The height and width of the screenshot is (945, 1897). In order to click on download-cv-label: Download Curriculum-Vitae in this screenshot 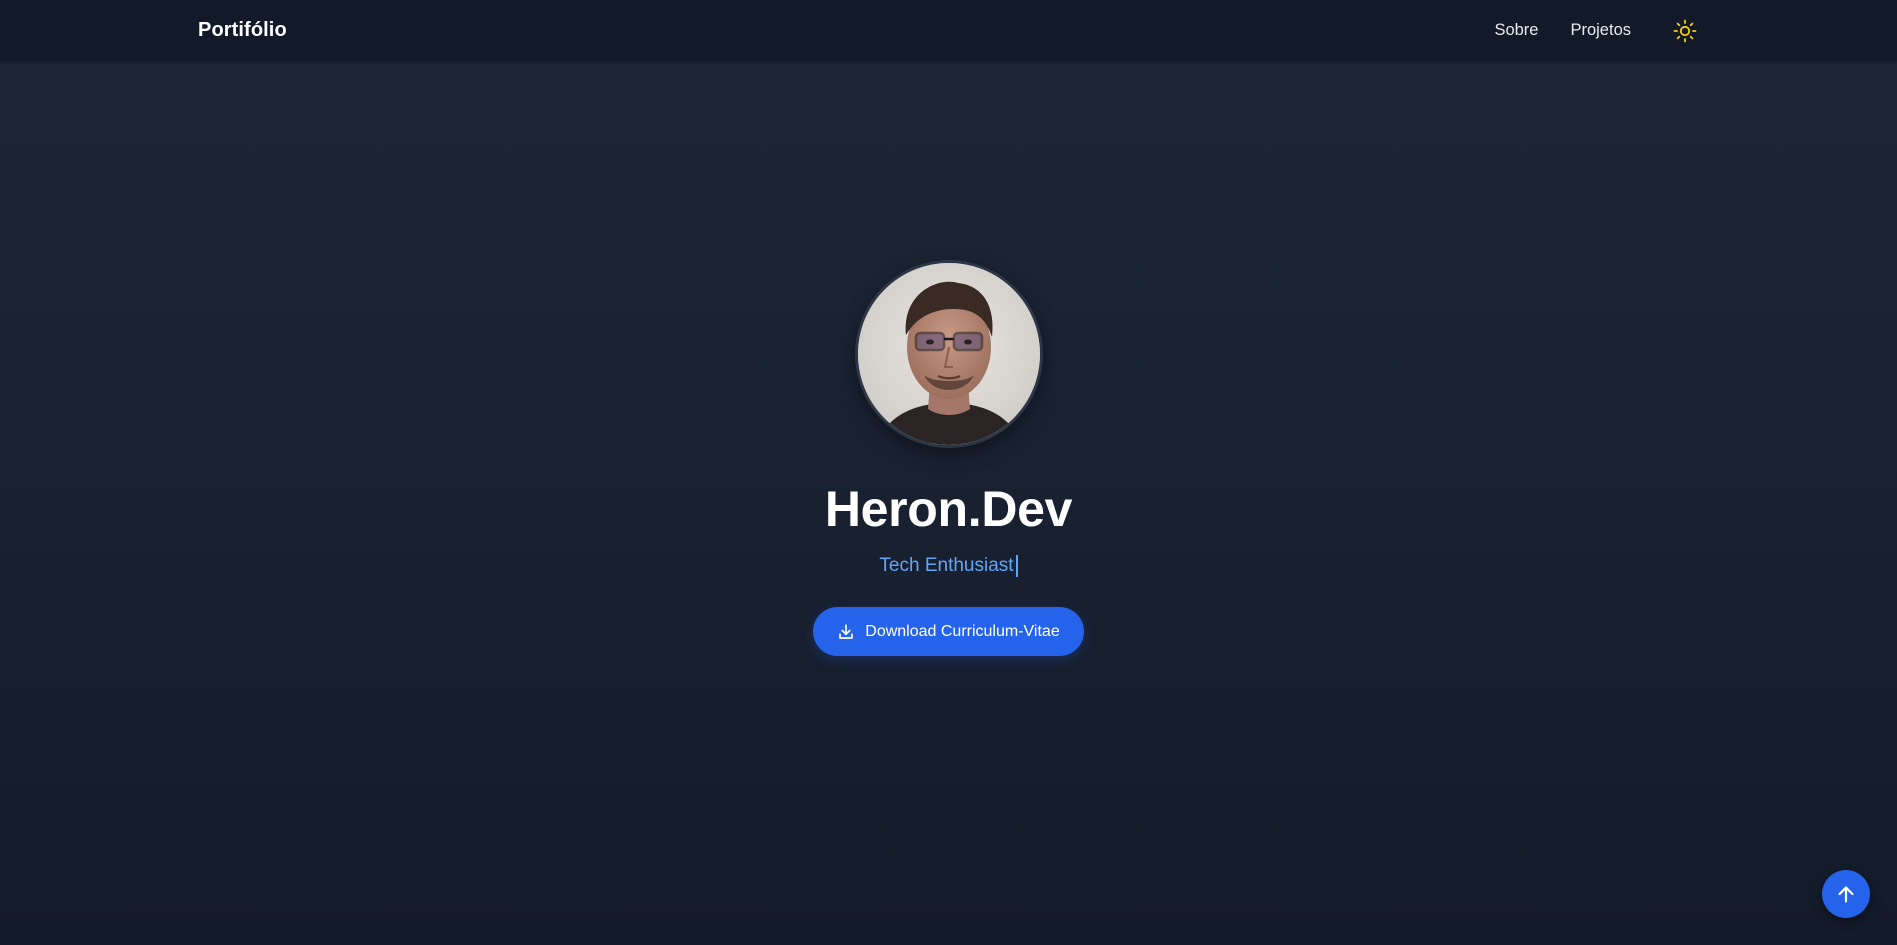, I will do `click(962, 631)`.